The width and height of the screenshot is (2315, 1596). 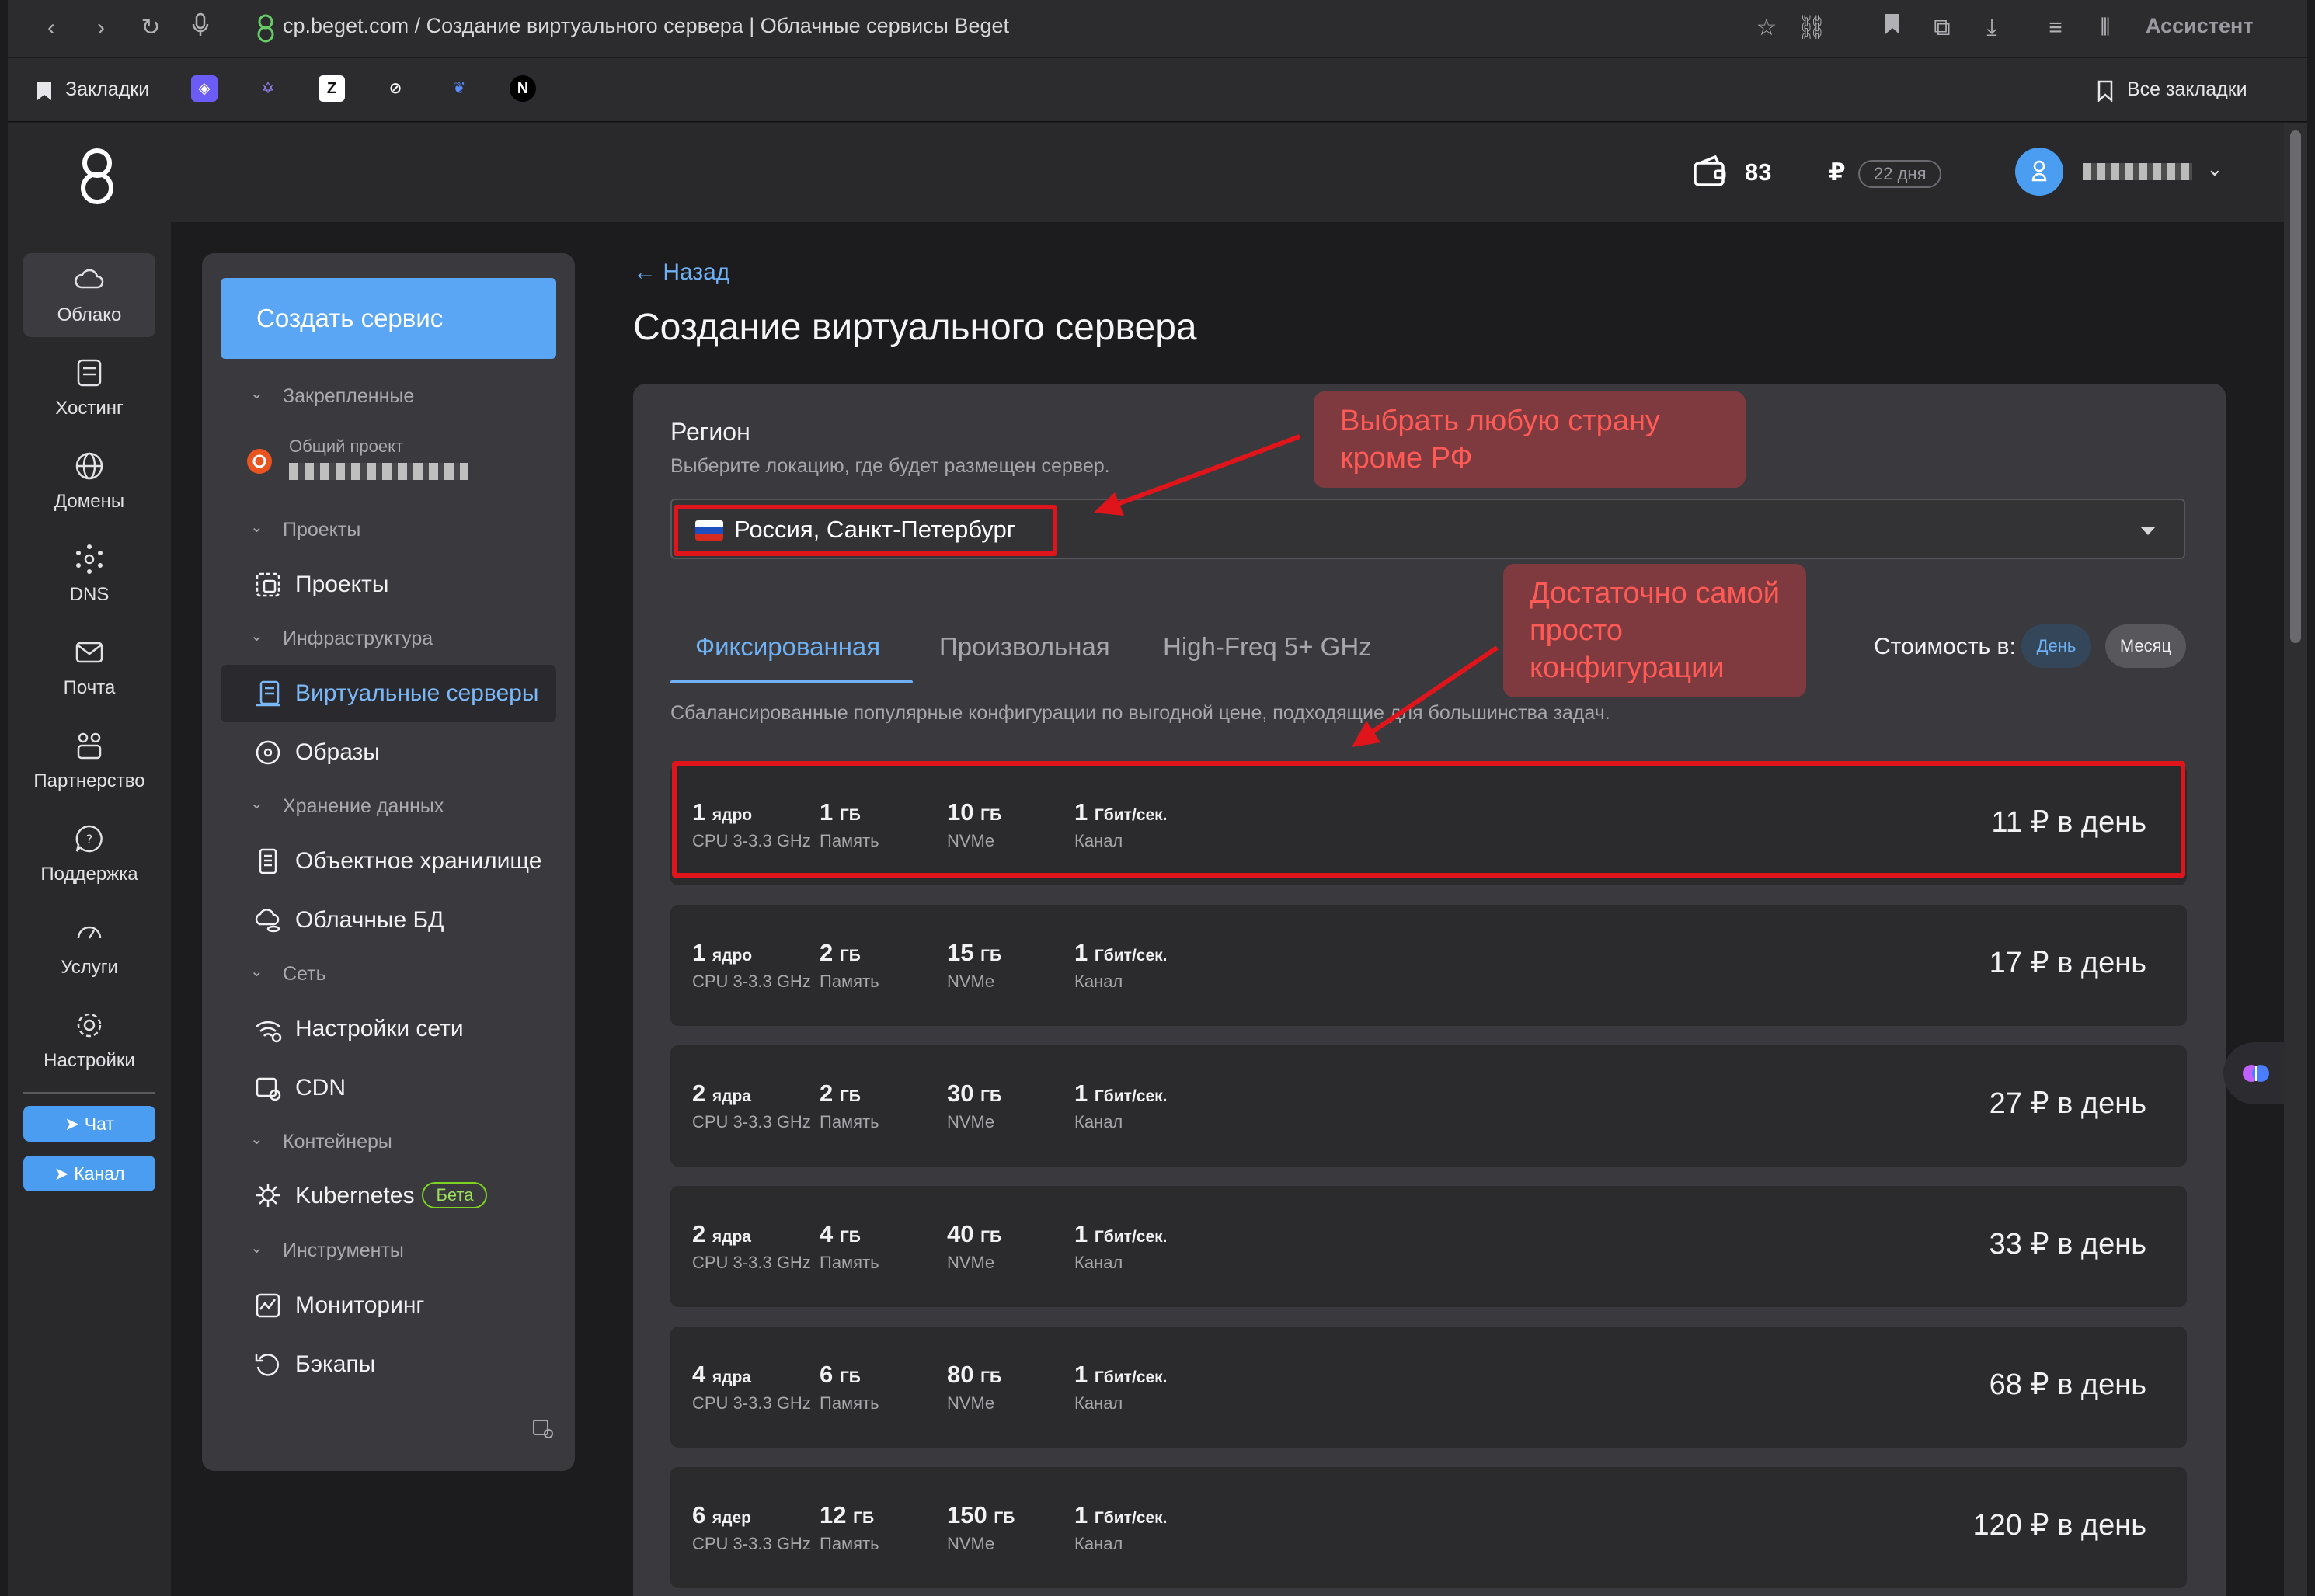 I want to click on rail-item-domains: Домены, so click(x=89, y=481).